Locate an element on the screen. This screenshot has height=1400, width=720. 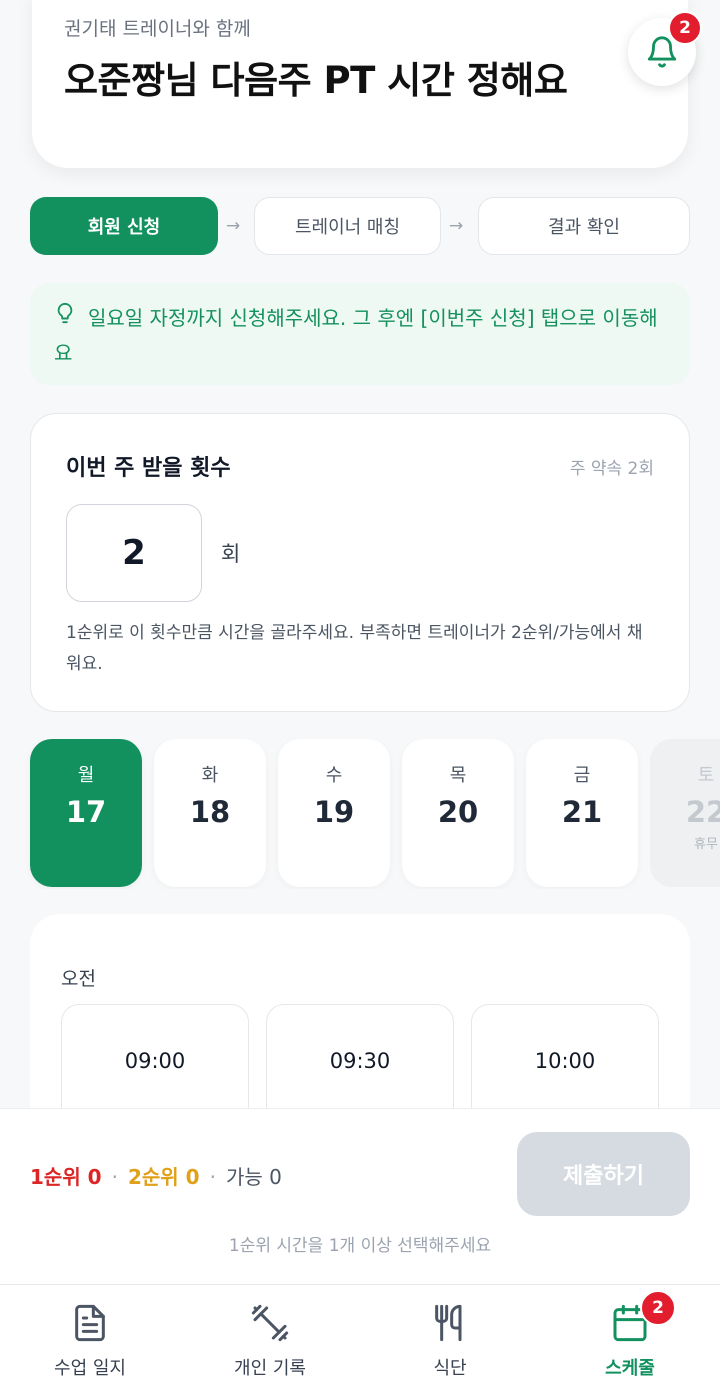
available-count: 가능 0 is located at coordinates (253, 1177).